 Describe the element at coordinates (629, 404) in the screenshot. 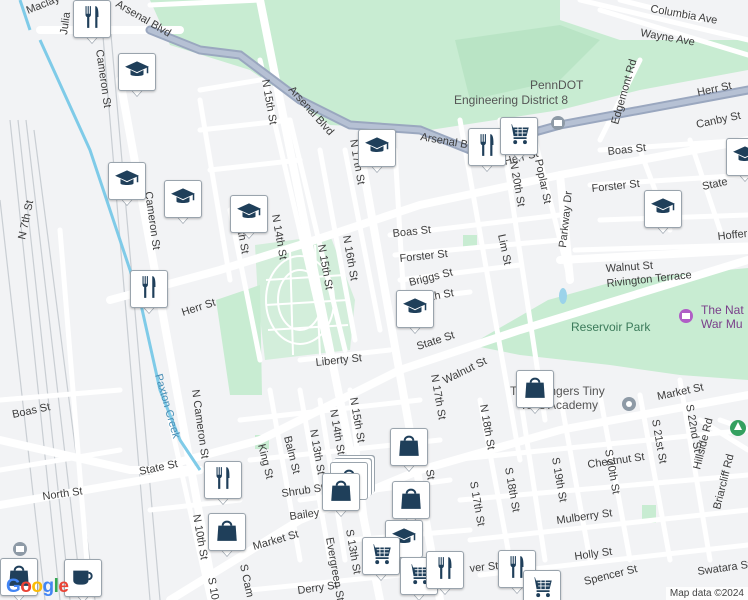

I see `academy-poi-icon` at that location.